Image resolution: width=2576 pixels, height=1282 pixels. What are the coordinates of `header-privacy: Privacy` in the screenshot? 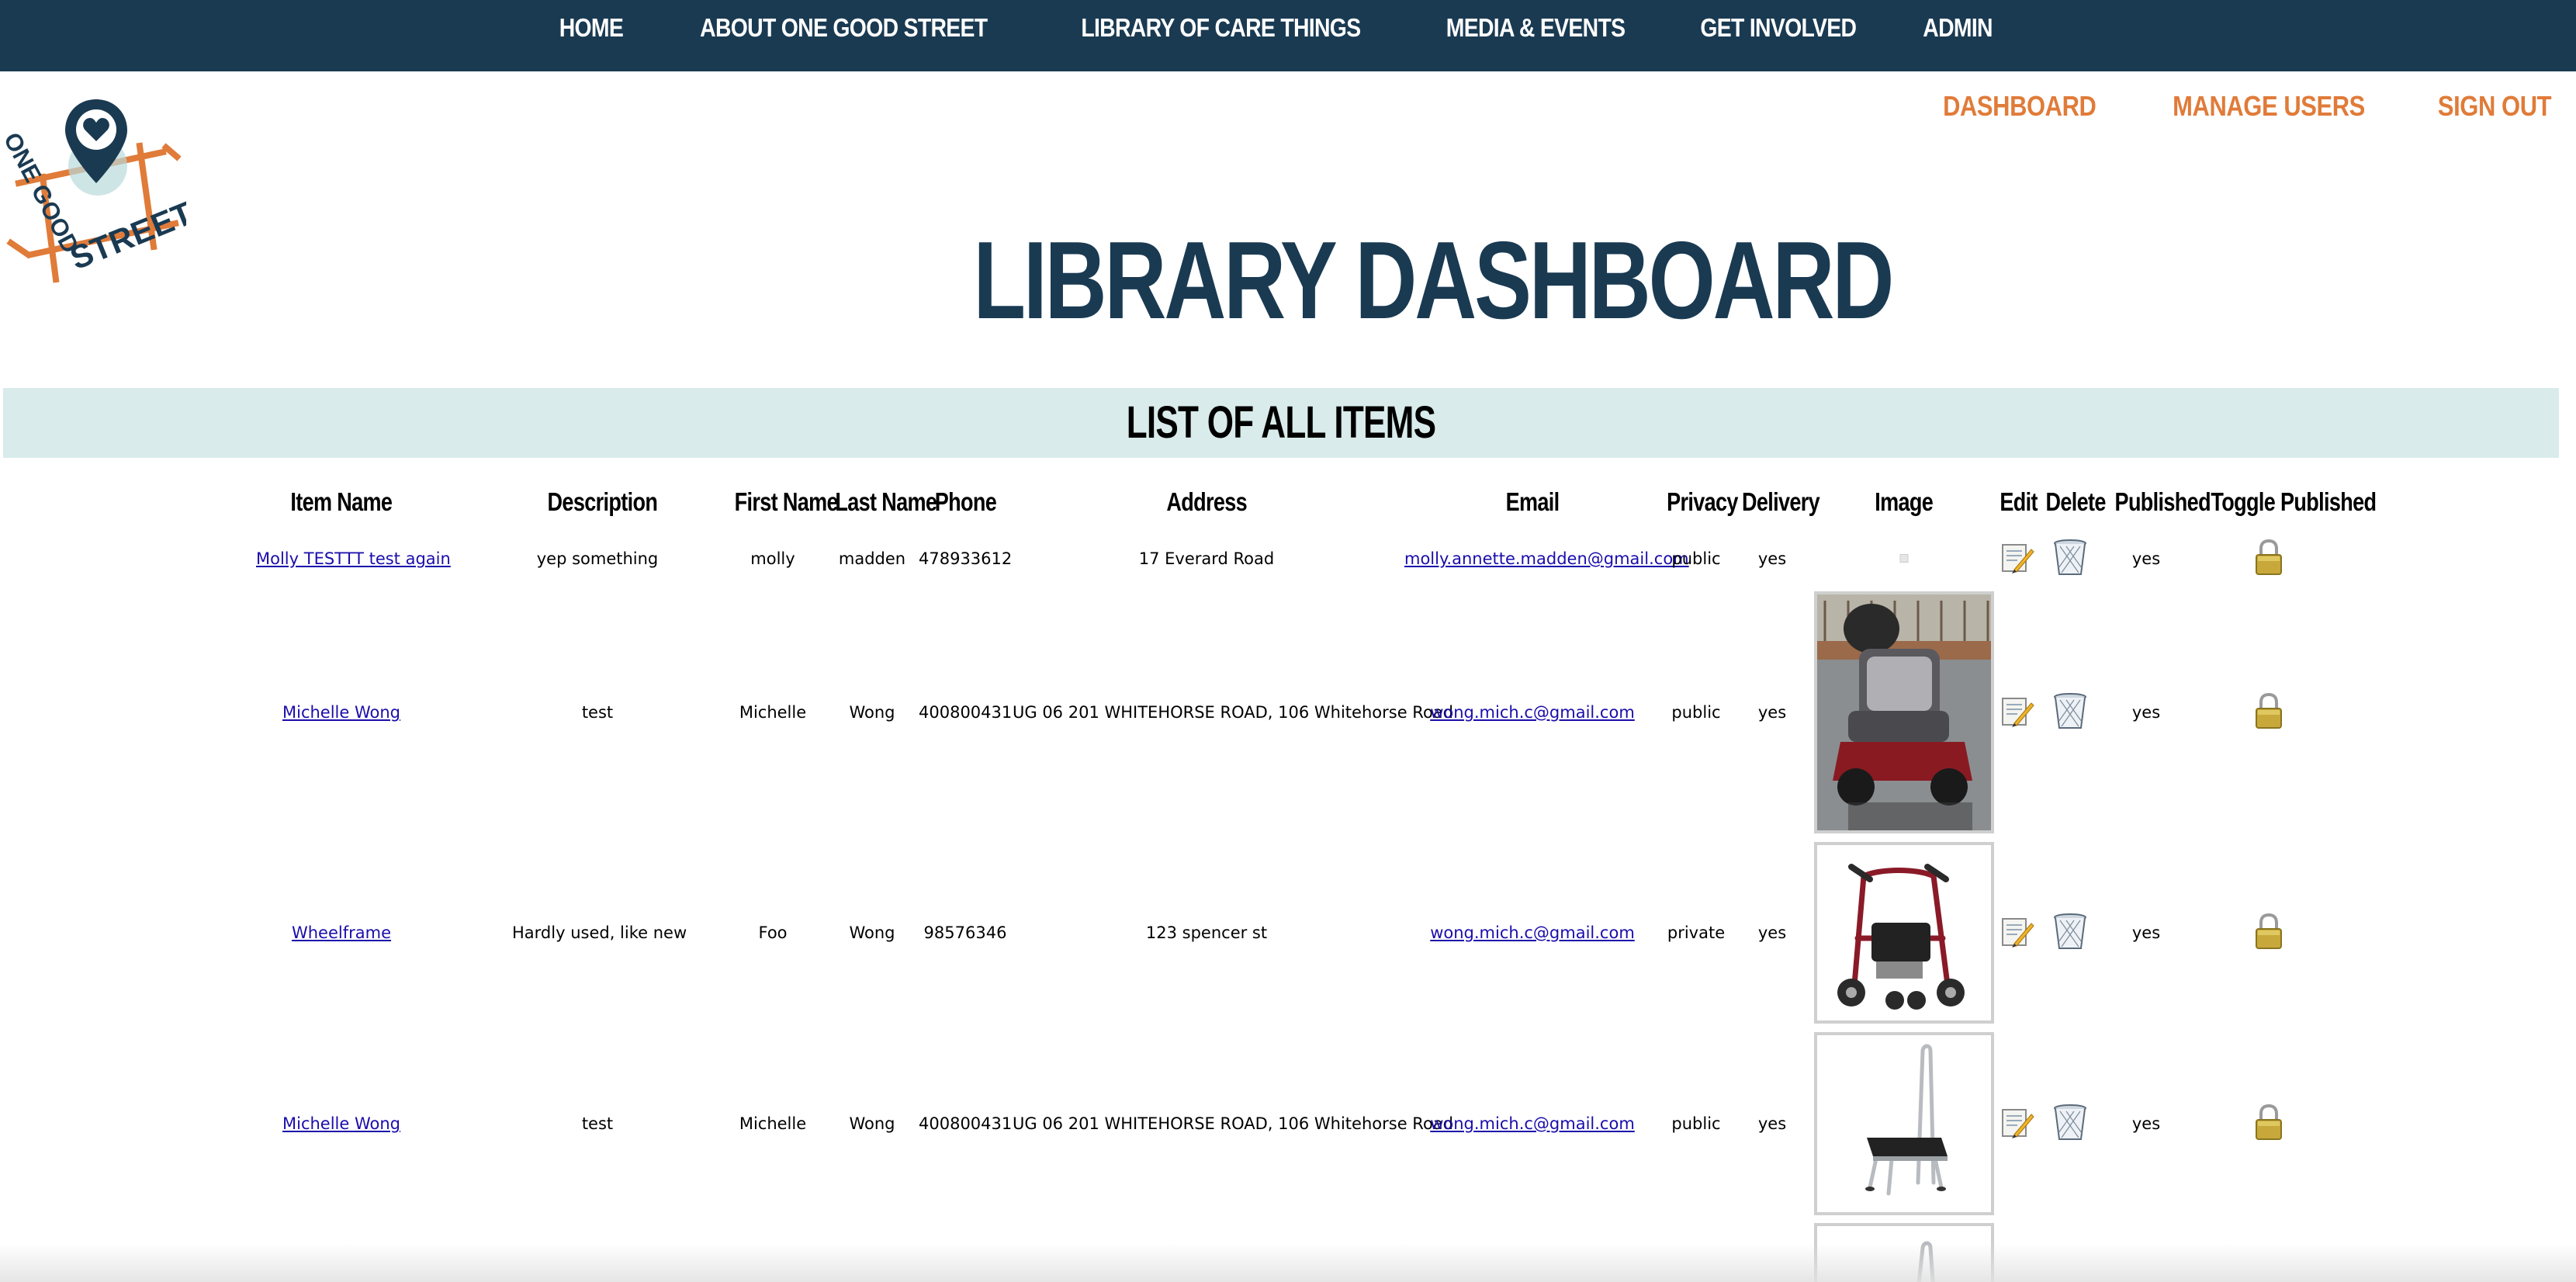 It's located at (1702, 501).